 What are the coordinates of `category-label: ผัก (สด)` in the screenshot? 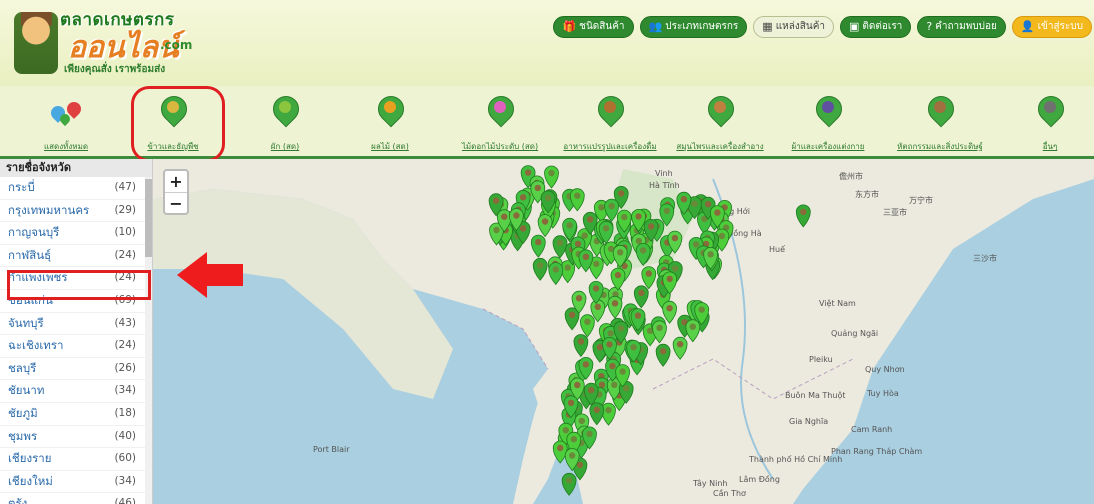 It's located at (285, 146).